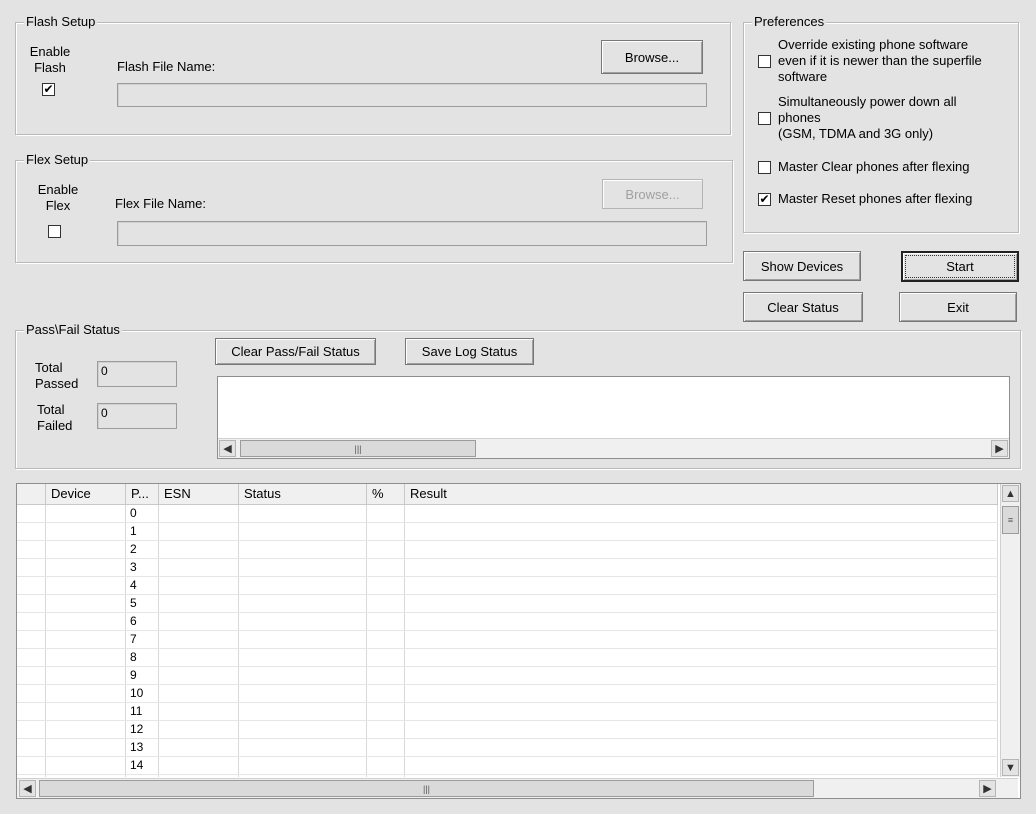 This screenshot has height=814, width=1036. I want to click on table-hscroll-thumb: |||, so click(426, 788).